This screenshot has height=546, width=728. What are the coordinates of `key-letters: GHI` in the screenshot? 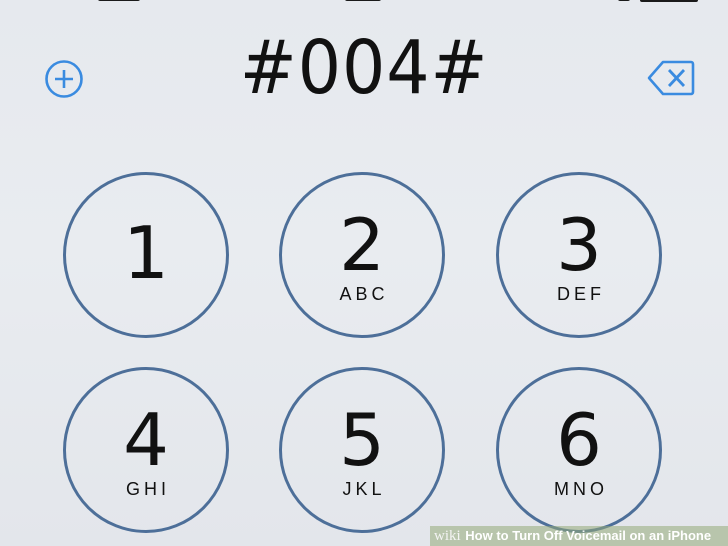 It's located at (147, 489).